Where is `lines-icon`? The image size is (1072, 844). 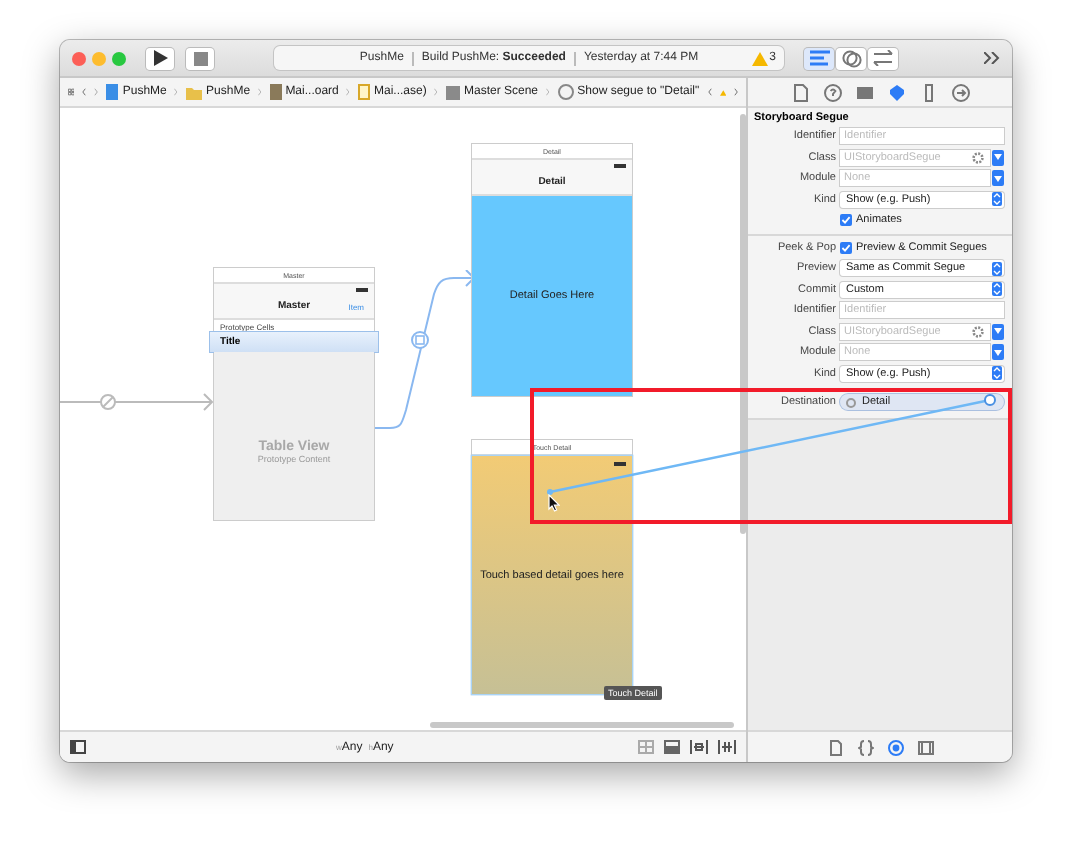
lines-icon is located at coordinates (819, 58).